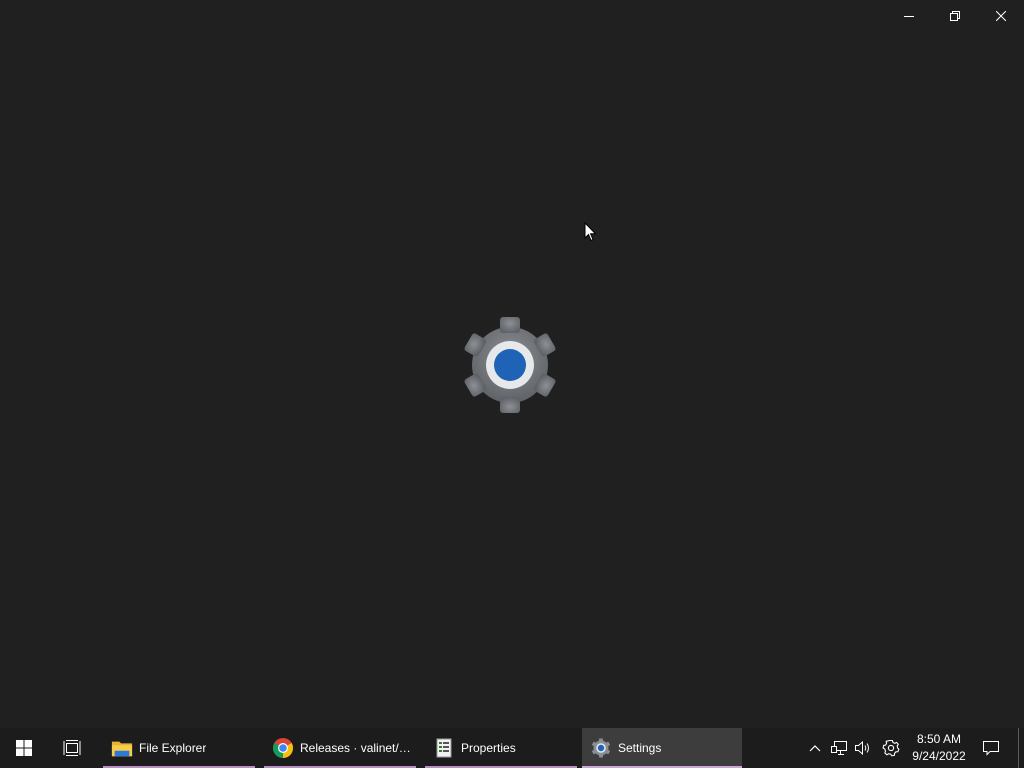 The height and width of the screenshot is (768, 1024). What do you see at coordinates (939, 756) in the screenshot?
I see `clock-date: 9/24/2022` at bounding box center [939, 756].